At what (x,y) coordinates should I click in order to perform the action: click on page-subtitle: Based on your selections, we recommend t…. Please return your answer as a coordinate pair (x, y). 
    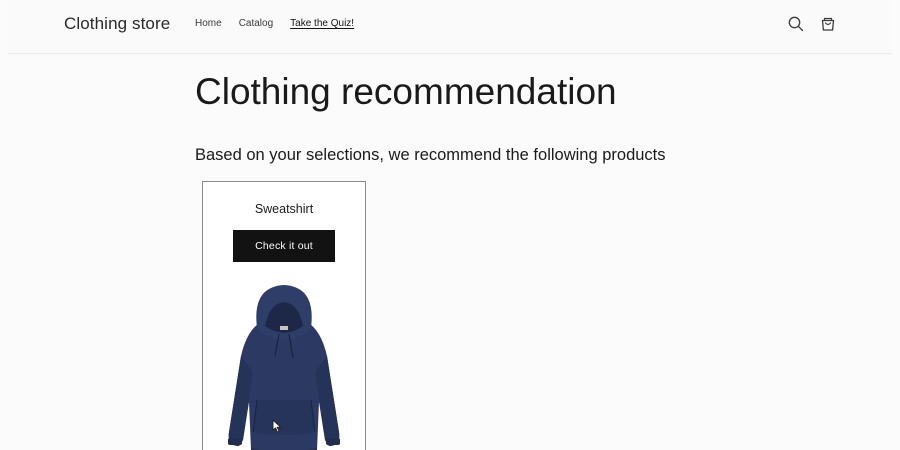
    Looking at the image, I should click on (430, 155).